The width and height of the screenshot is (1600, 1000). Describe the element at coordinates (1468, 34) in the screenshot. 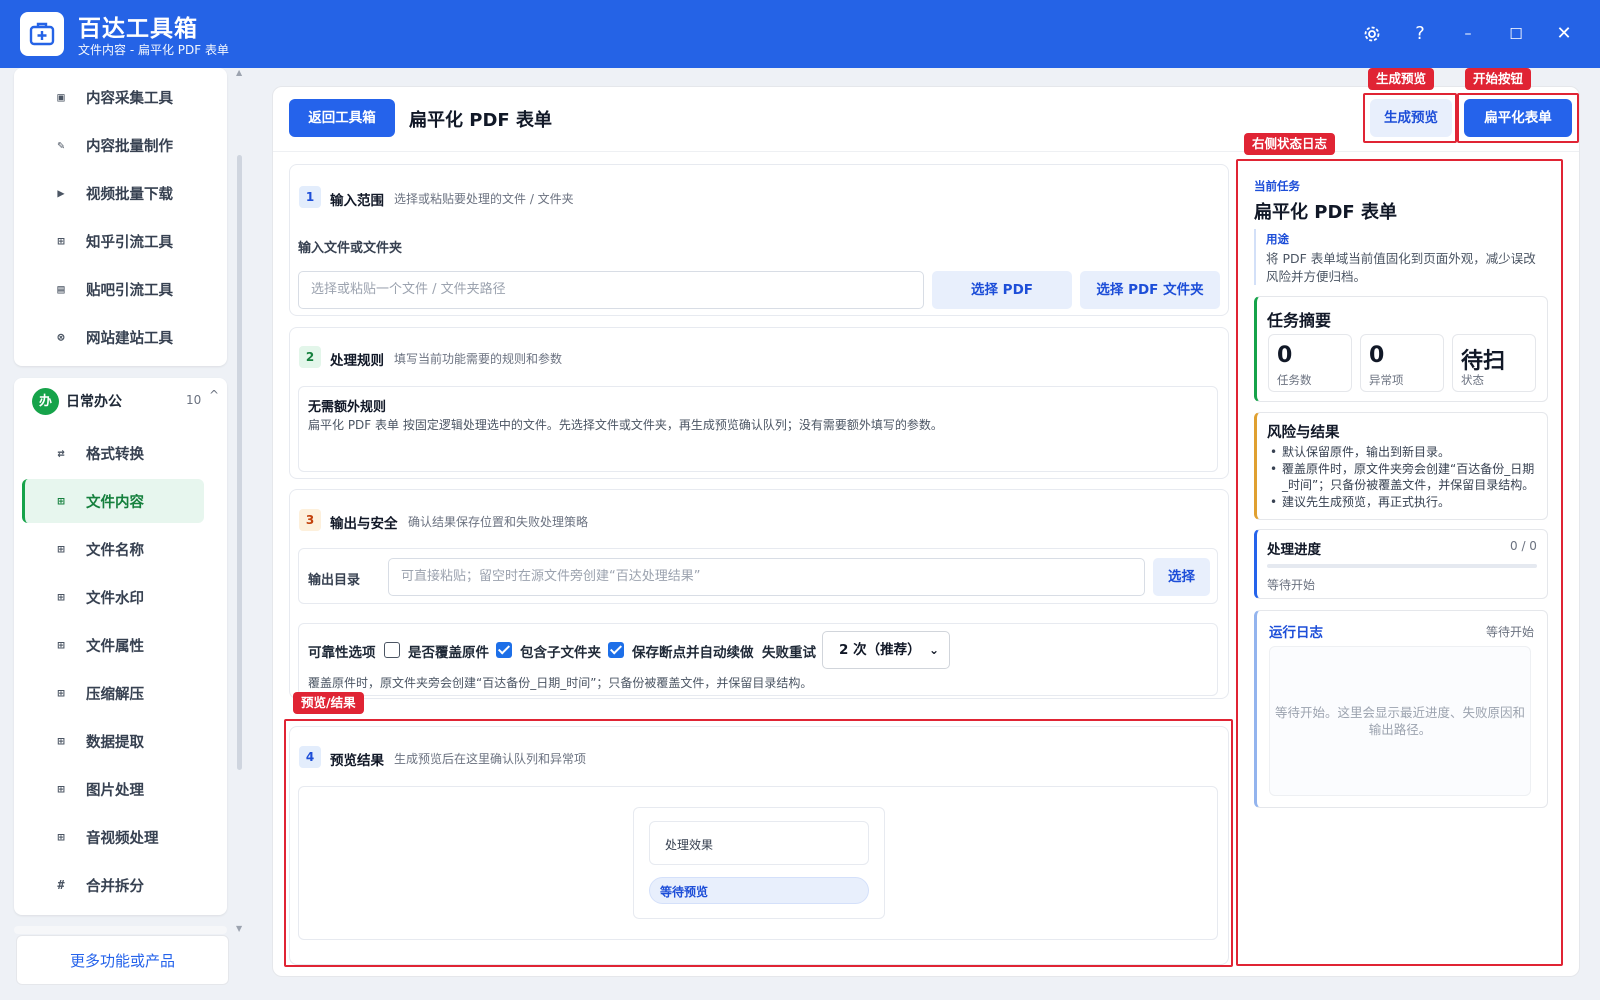

I see `minimize-icon: –` at that location.